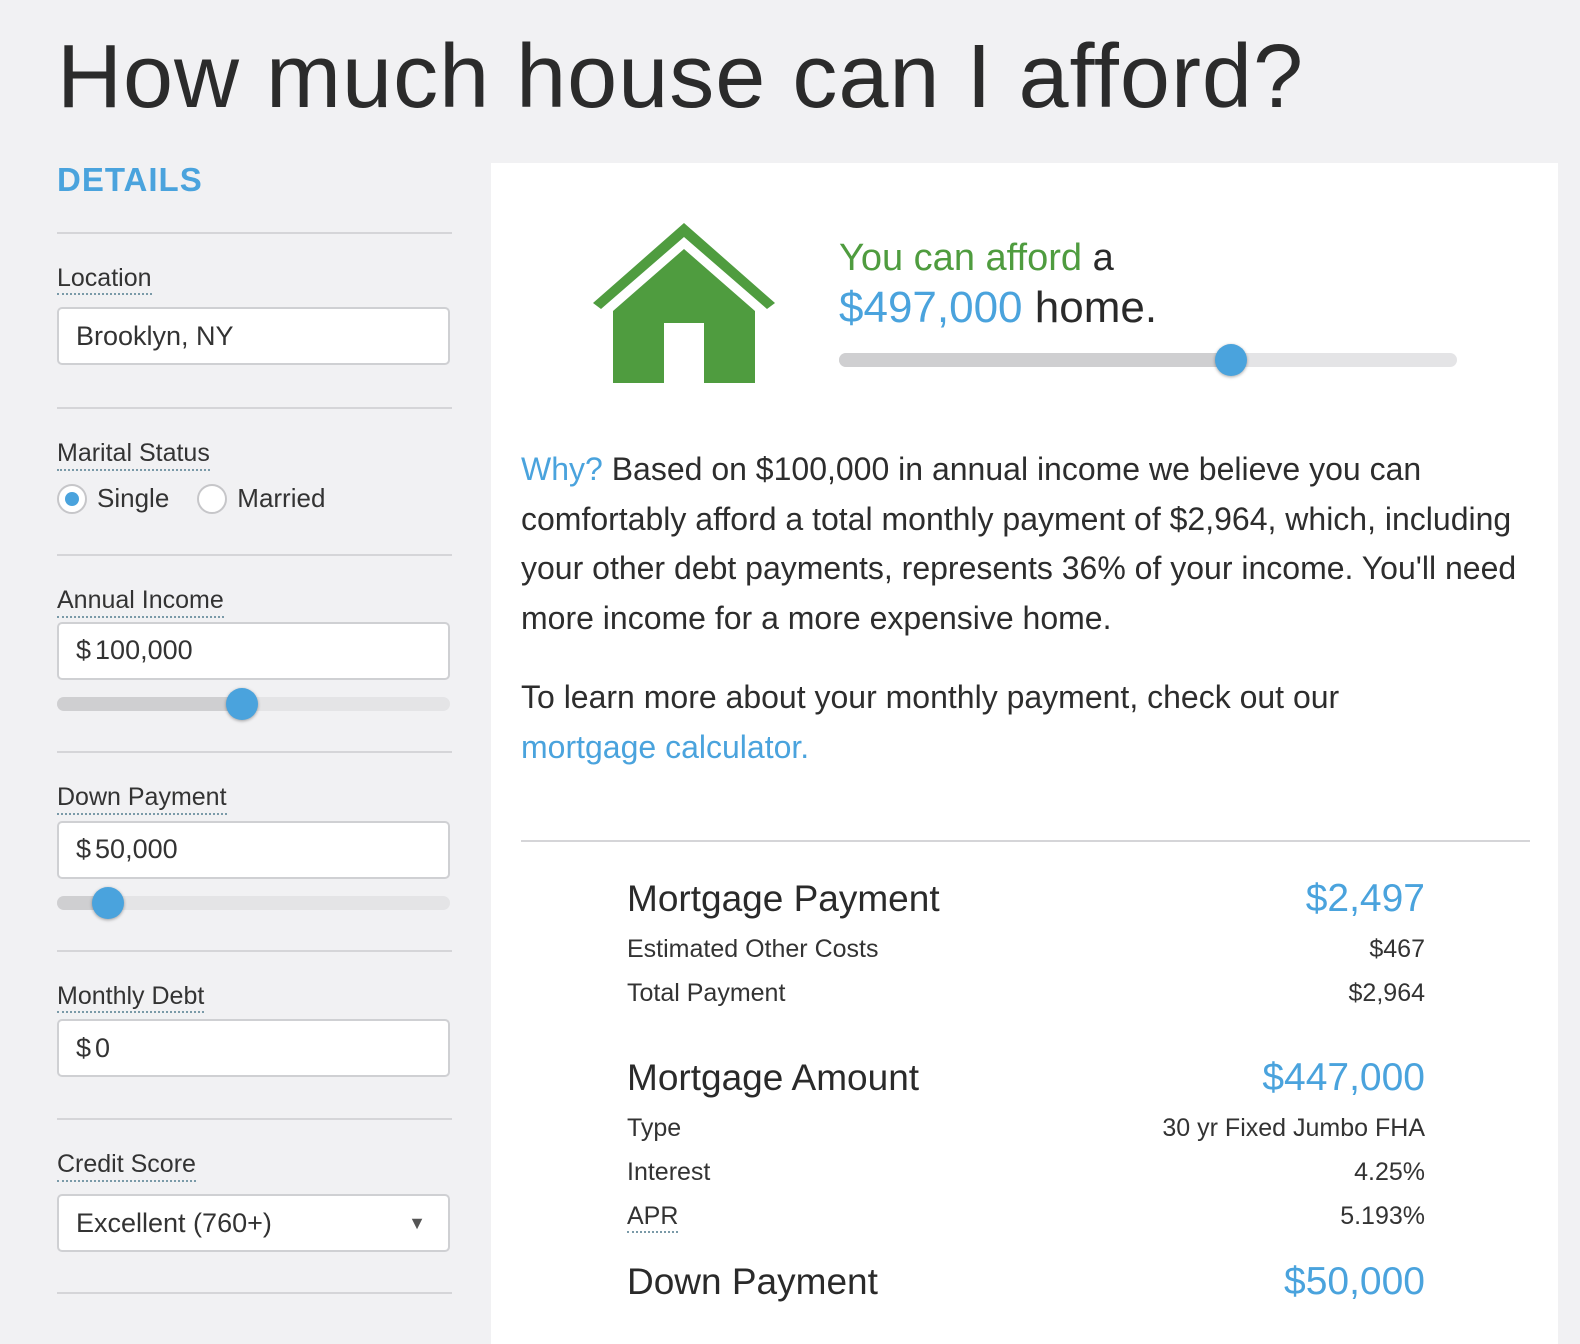 This screenshot has height=1344, width=1580. What do you see at coordinates (1026, 906) in the screenshot?
I see `mortgage-payment-row: Mortgage Payment $2,497` at bounding box center [1026, 906].